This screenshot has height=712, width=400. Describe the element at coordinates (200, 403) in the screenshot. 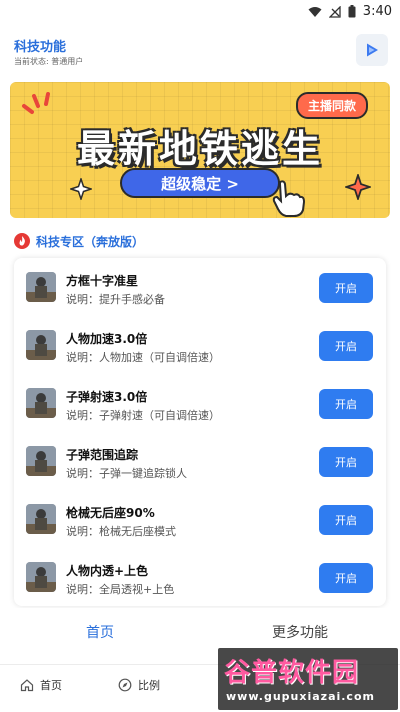

I see `list-item: 子弹射速3.0倍 说明：子弹射速（可自调倍速） 开启` at that location.